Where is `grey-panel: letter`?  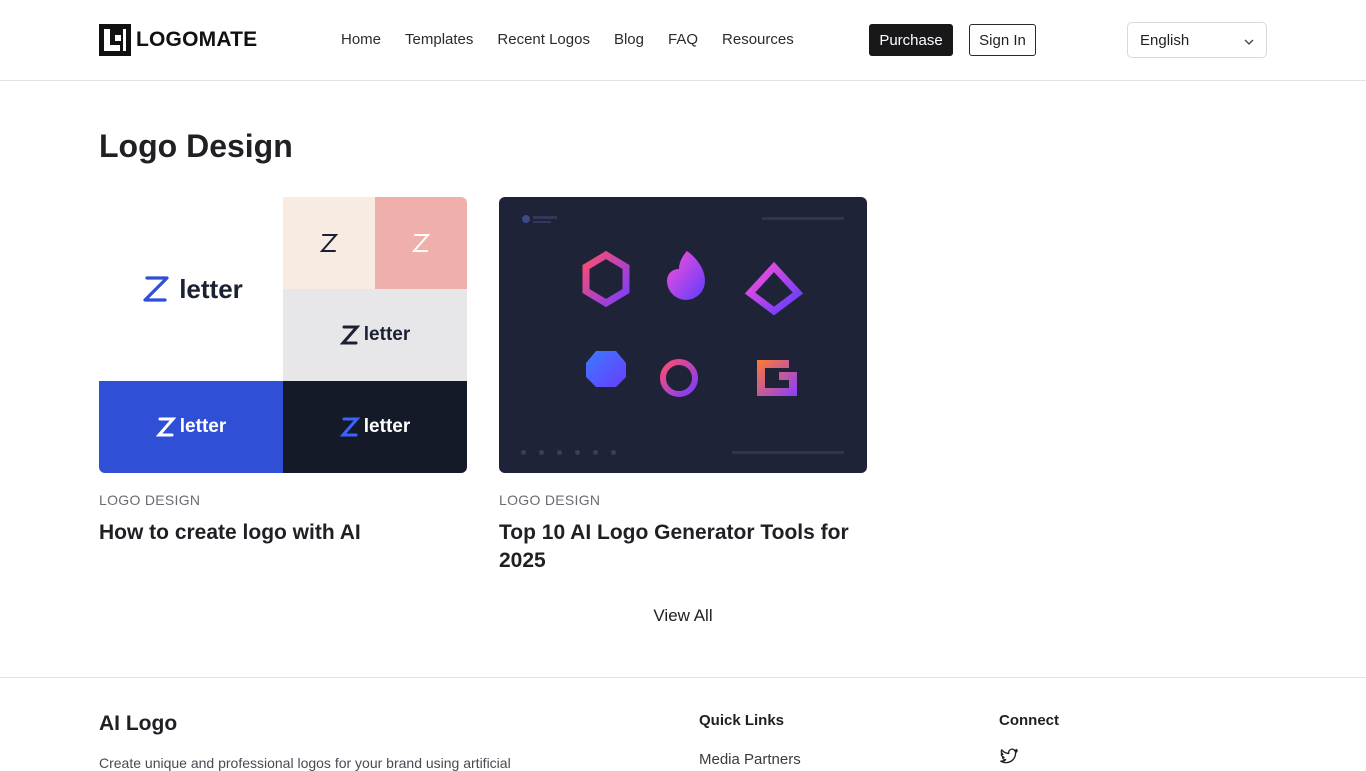
grey-panel: letter is located at coordinates (375, 335).